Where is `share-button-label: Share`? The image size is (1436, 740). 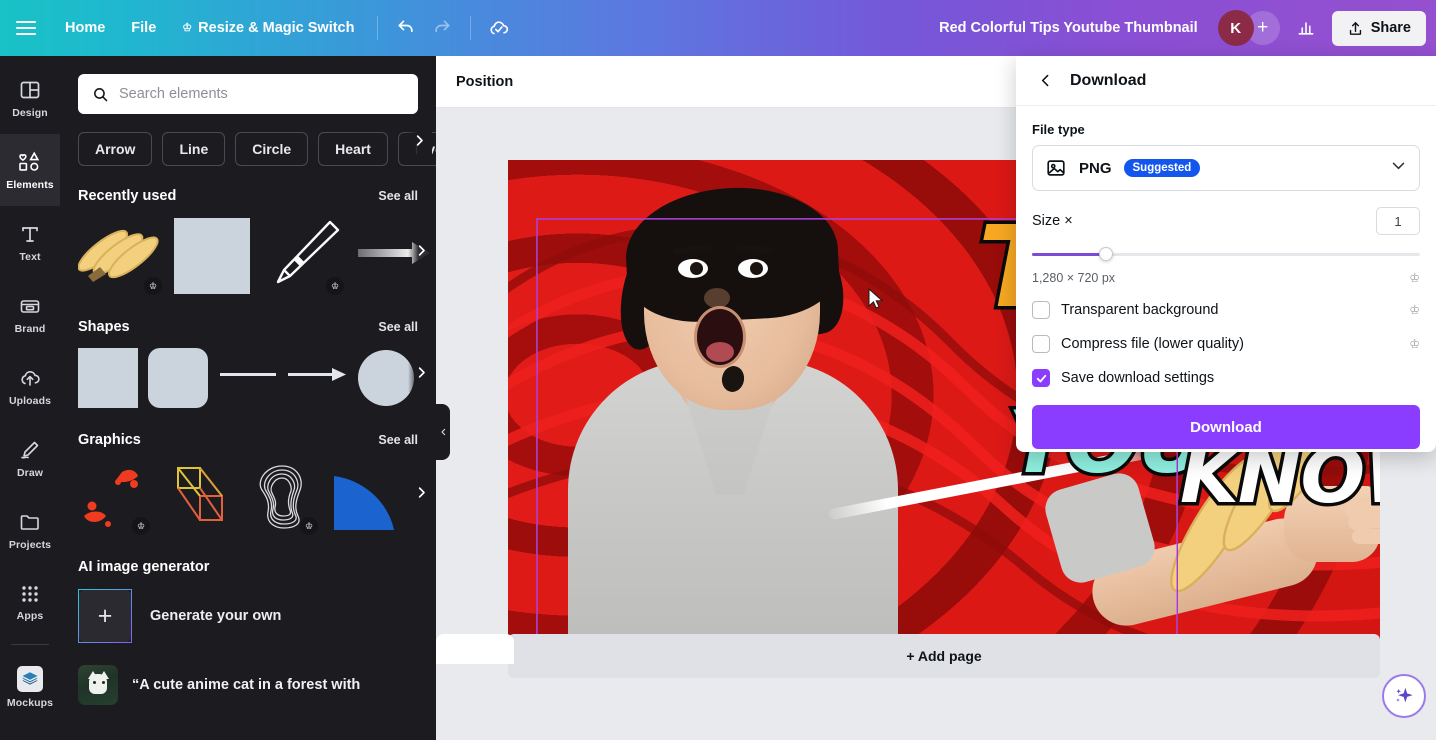 share-button-label: Share is located at coordinates (1390, 28).